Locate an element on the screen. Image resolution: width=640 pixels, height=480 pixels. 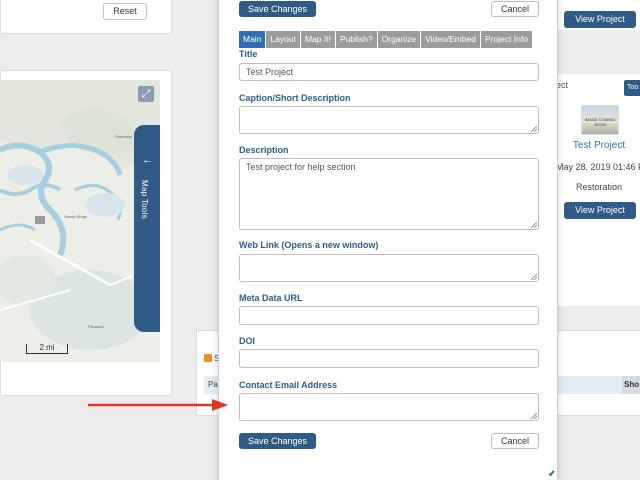
filter-panel: Reset is located at coordinates (86, 17).